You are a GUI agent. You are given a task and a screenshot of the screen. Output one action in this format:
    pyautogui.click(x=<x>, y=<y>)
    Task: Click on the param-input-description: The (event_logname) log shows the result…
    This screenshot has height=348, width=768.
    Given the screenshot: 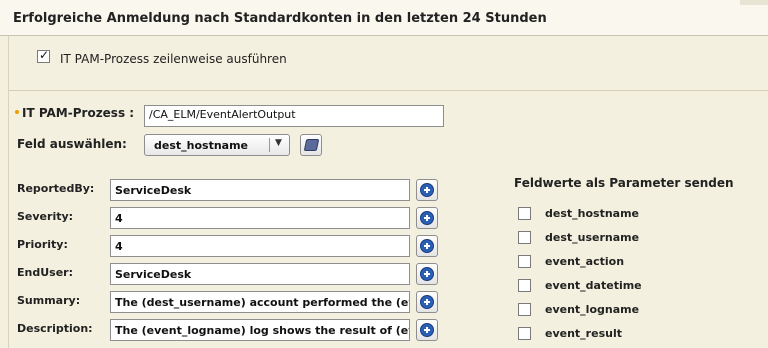 What is the action you would take?
    pyautogui.click(x=260, y=330)
    